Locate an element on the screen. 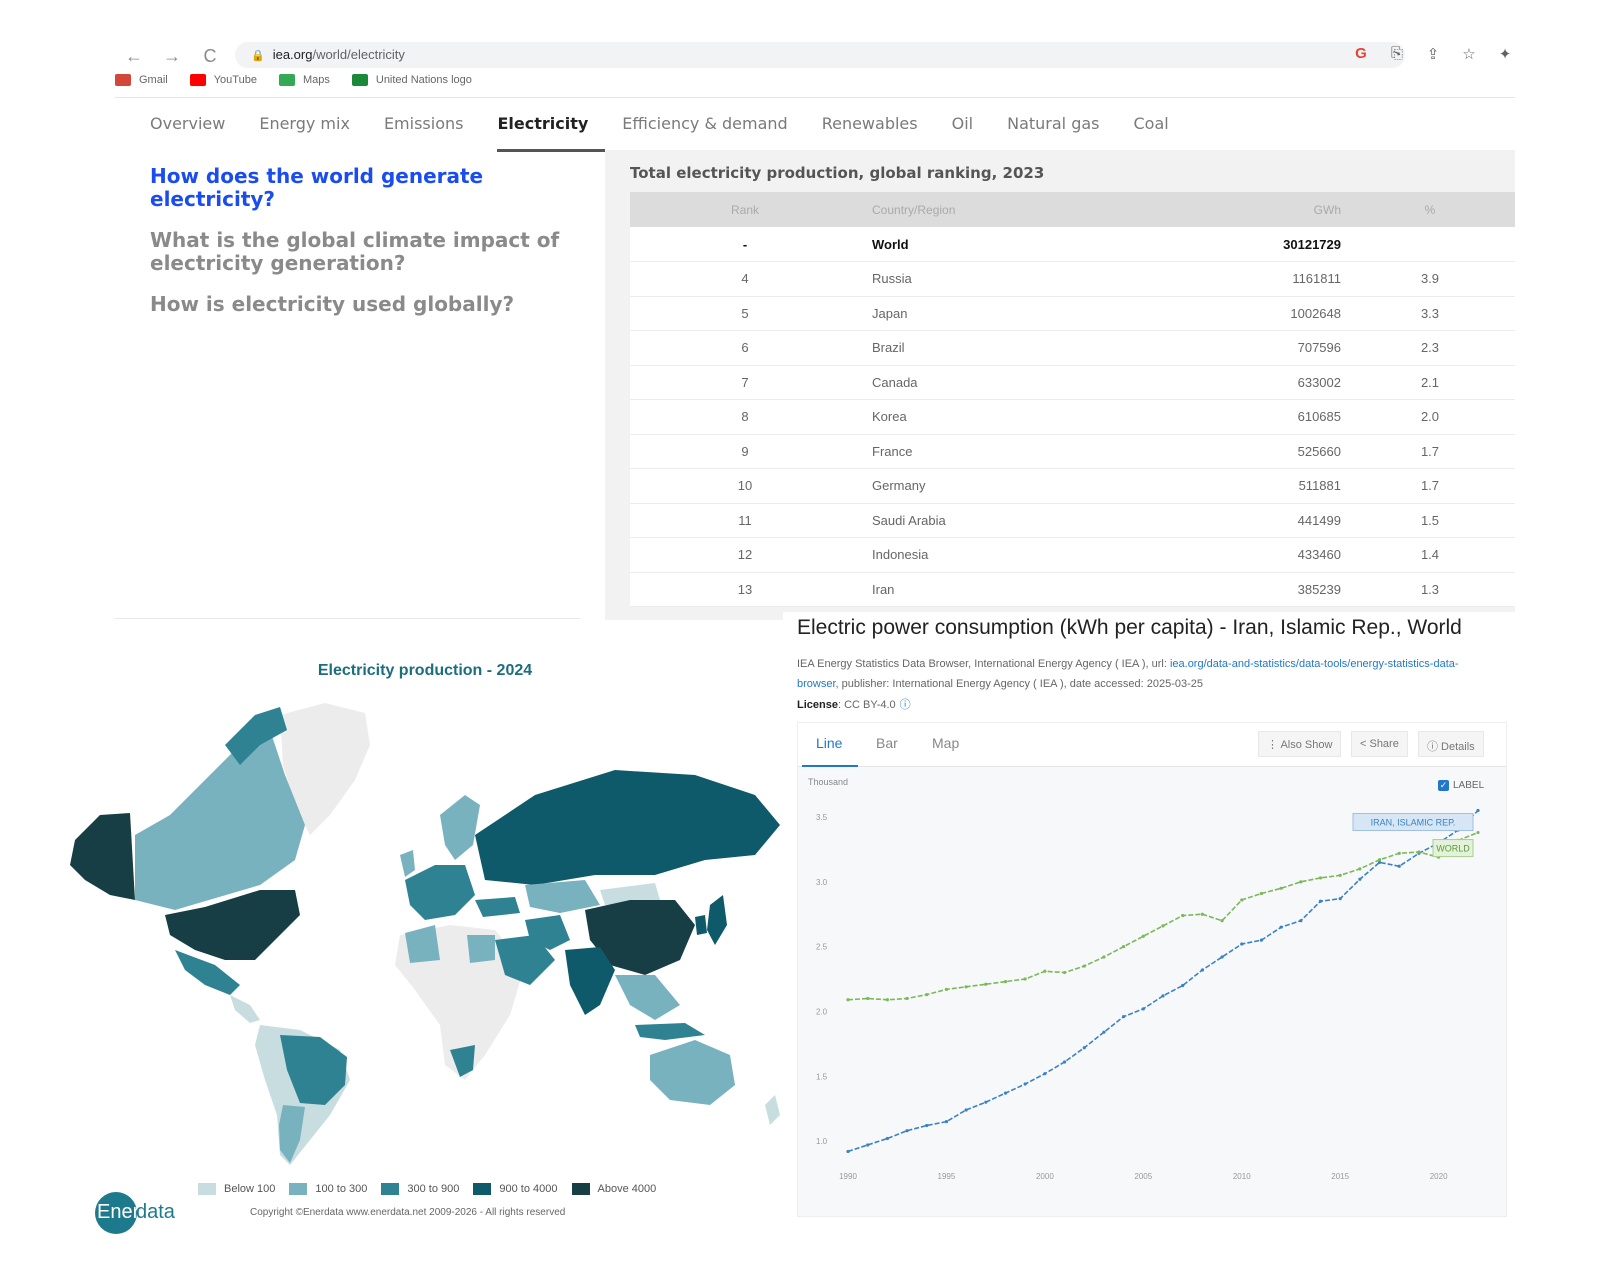  region-alaska is located at coordinates (102, 856).